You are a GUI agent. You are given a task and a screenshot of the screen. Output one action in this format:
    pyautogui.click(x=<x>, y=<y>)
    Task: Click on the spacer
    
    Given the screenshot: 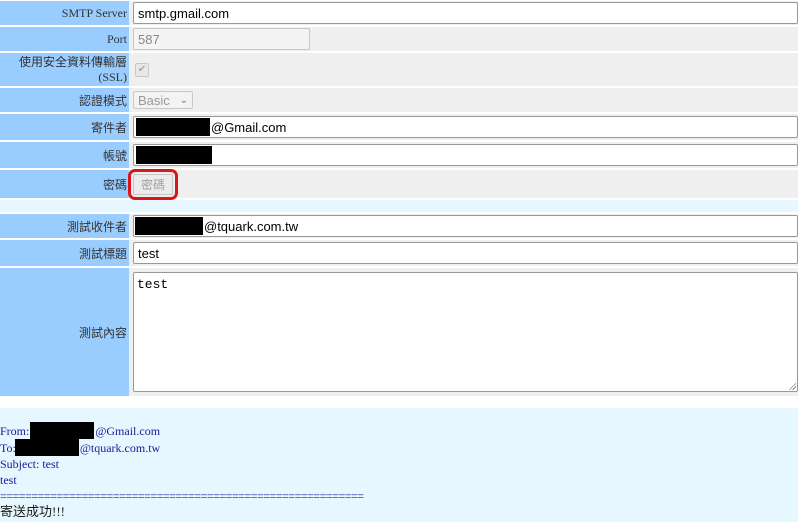 What is the action you would take?
    pyautogui.click(x=399, y=206)
    